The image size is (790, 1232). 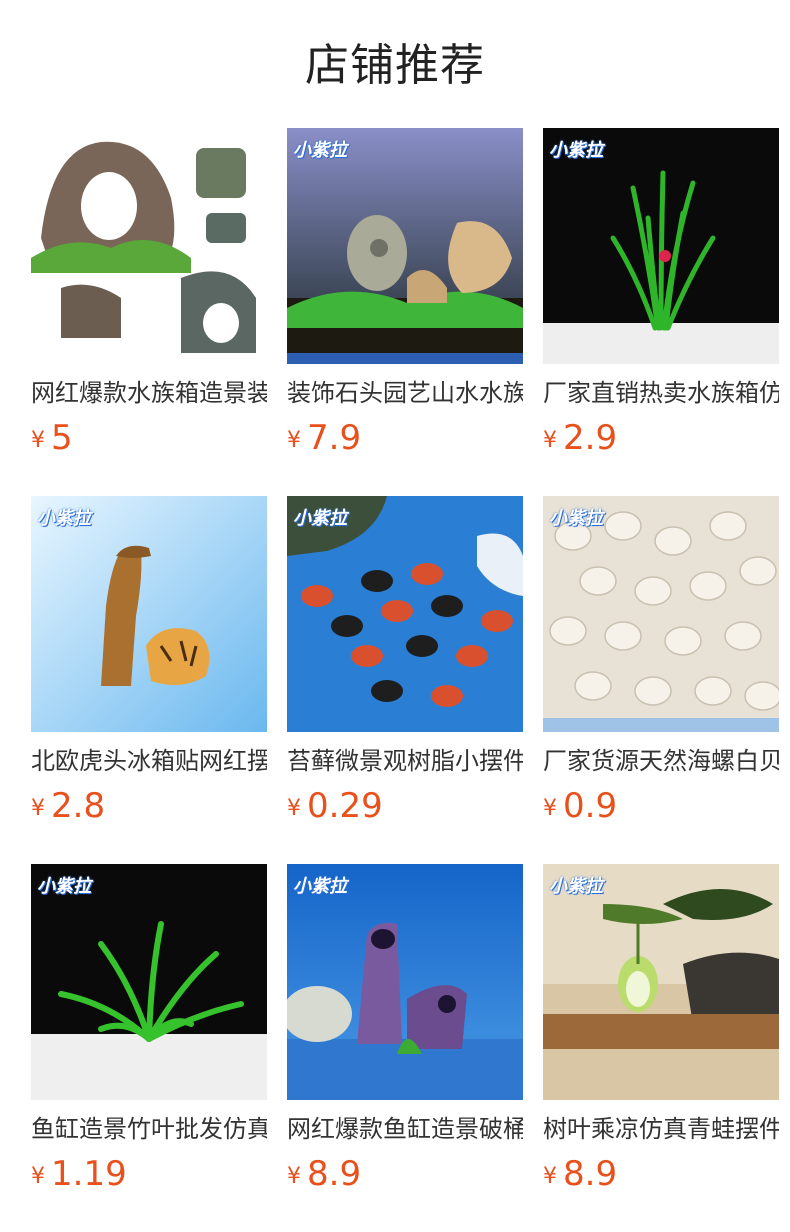 I want to click on product-card: 小紫拉 厂家货源天然海螺白贝壳 ¥0.9, so click(x=661, y=666).